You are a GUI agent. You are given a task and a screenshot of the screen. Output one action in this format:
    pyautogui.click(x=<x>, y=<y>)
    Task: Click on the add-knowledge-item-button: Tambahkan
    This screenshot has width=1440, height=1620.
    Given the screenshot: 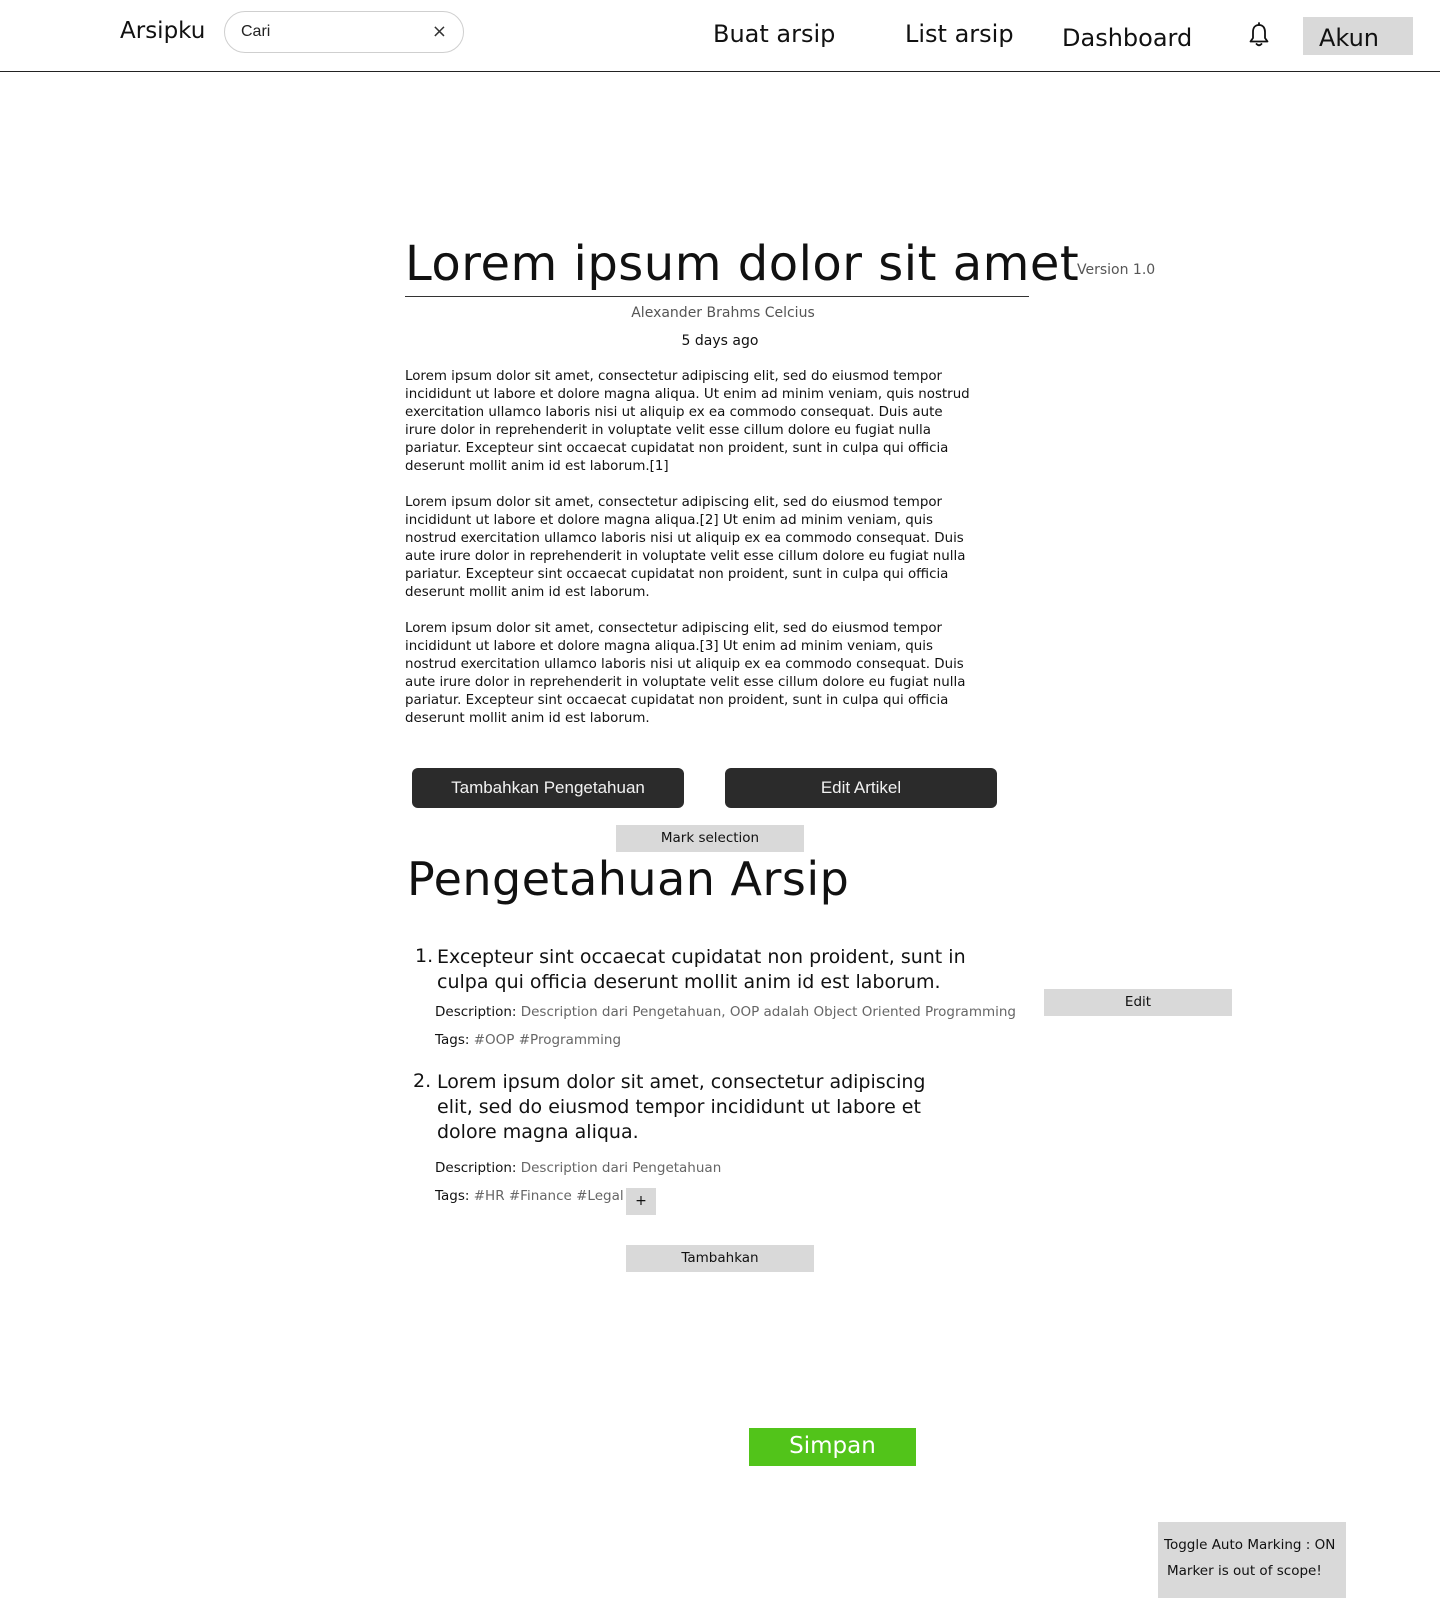 What is the action you would take?
    pyautogui.click(x=720, y=1258)
    